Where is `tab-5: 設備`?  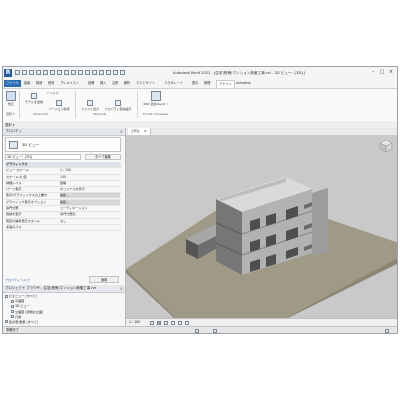
tab-5: 設備 is located at coordinates (91, 83).